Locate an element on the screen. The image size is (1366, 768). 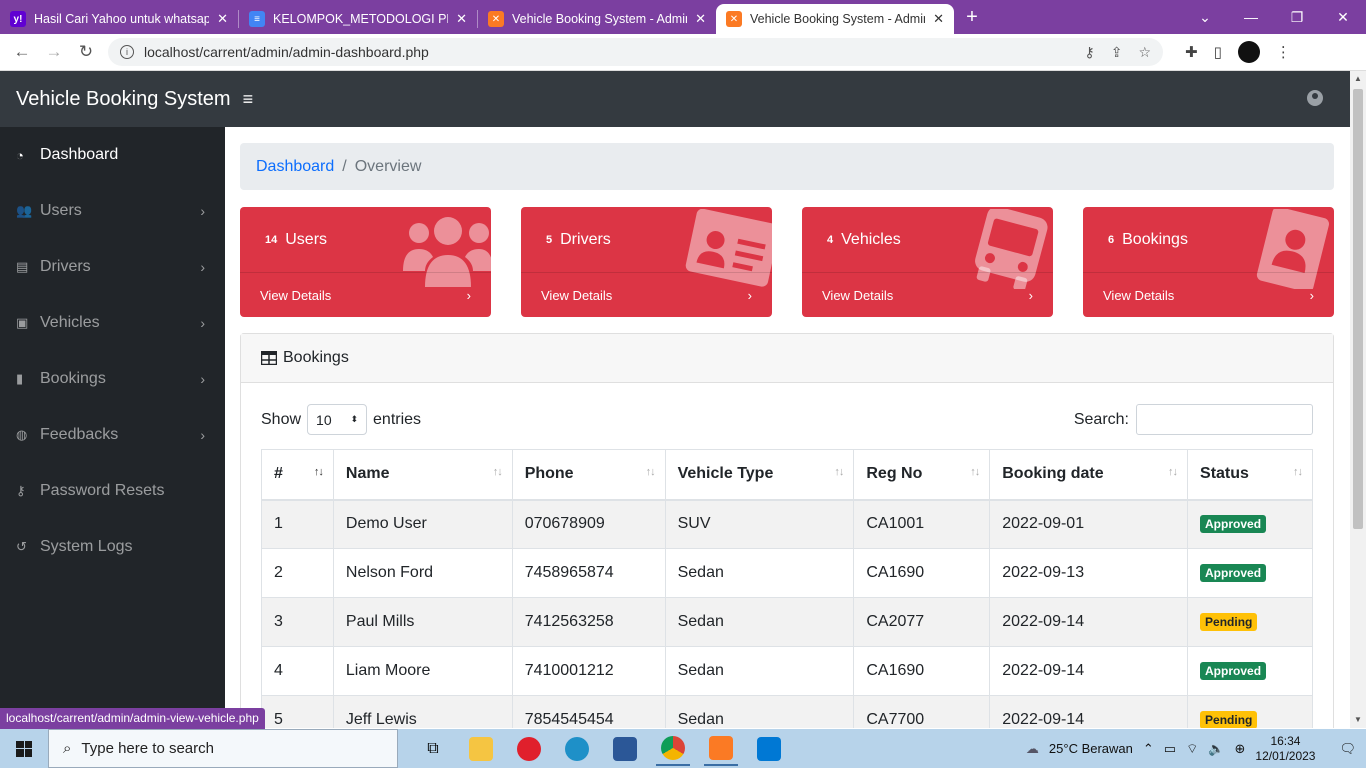
user-account-icon is located at coordinates (1315, 98).